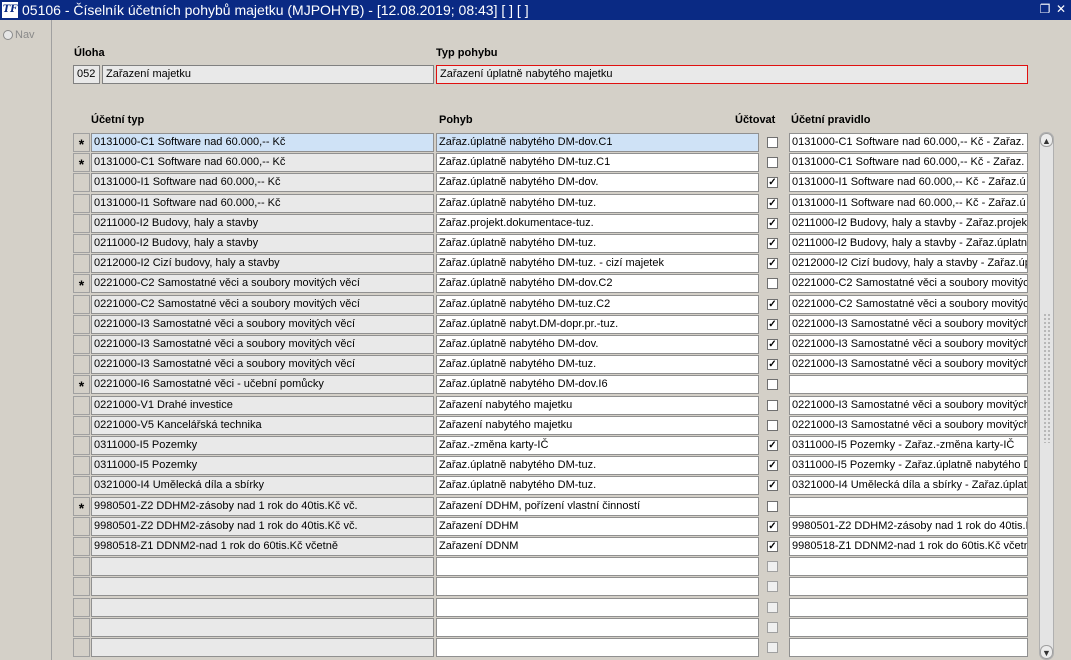 The width and height of the screenshot is (1071, 660). What do you see at coordinates (732, 74) in the screenshot?
I see `typ-pohybu-field: Zařazení úplatně nabytého majetku` at bounding box center [732, 74].